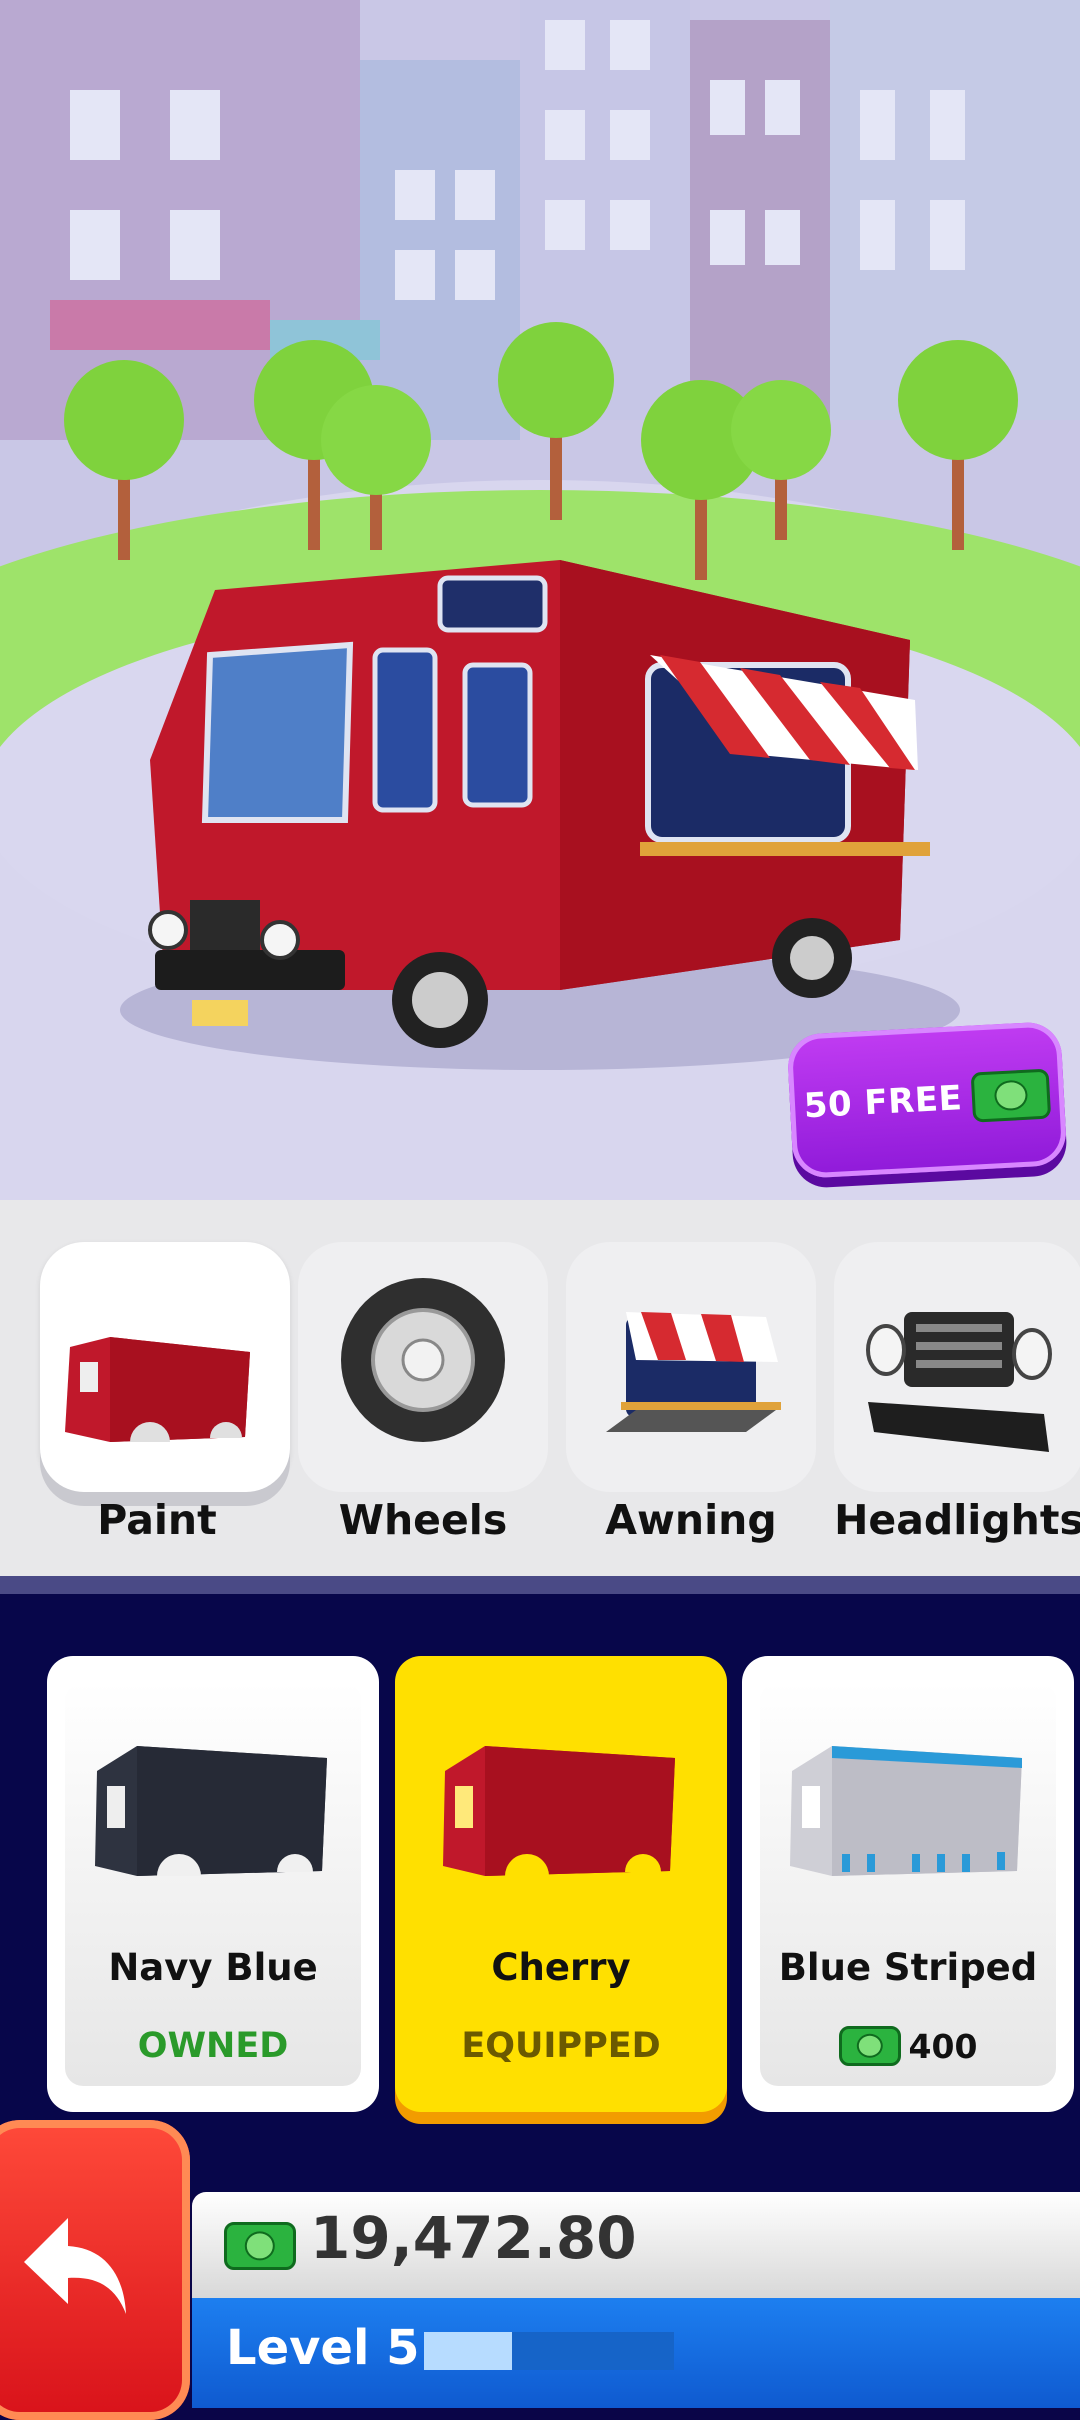 The image size is (1080, 2420). I want to click on blue-striped-paint-preview, so click(906, 1811).